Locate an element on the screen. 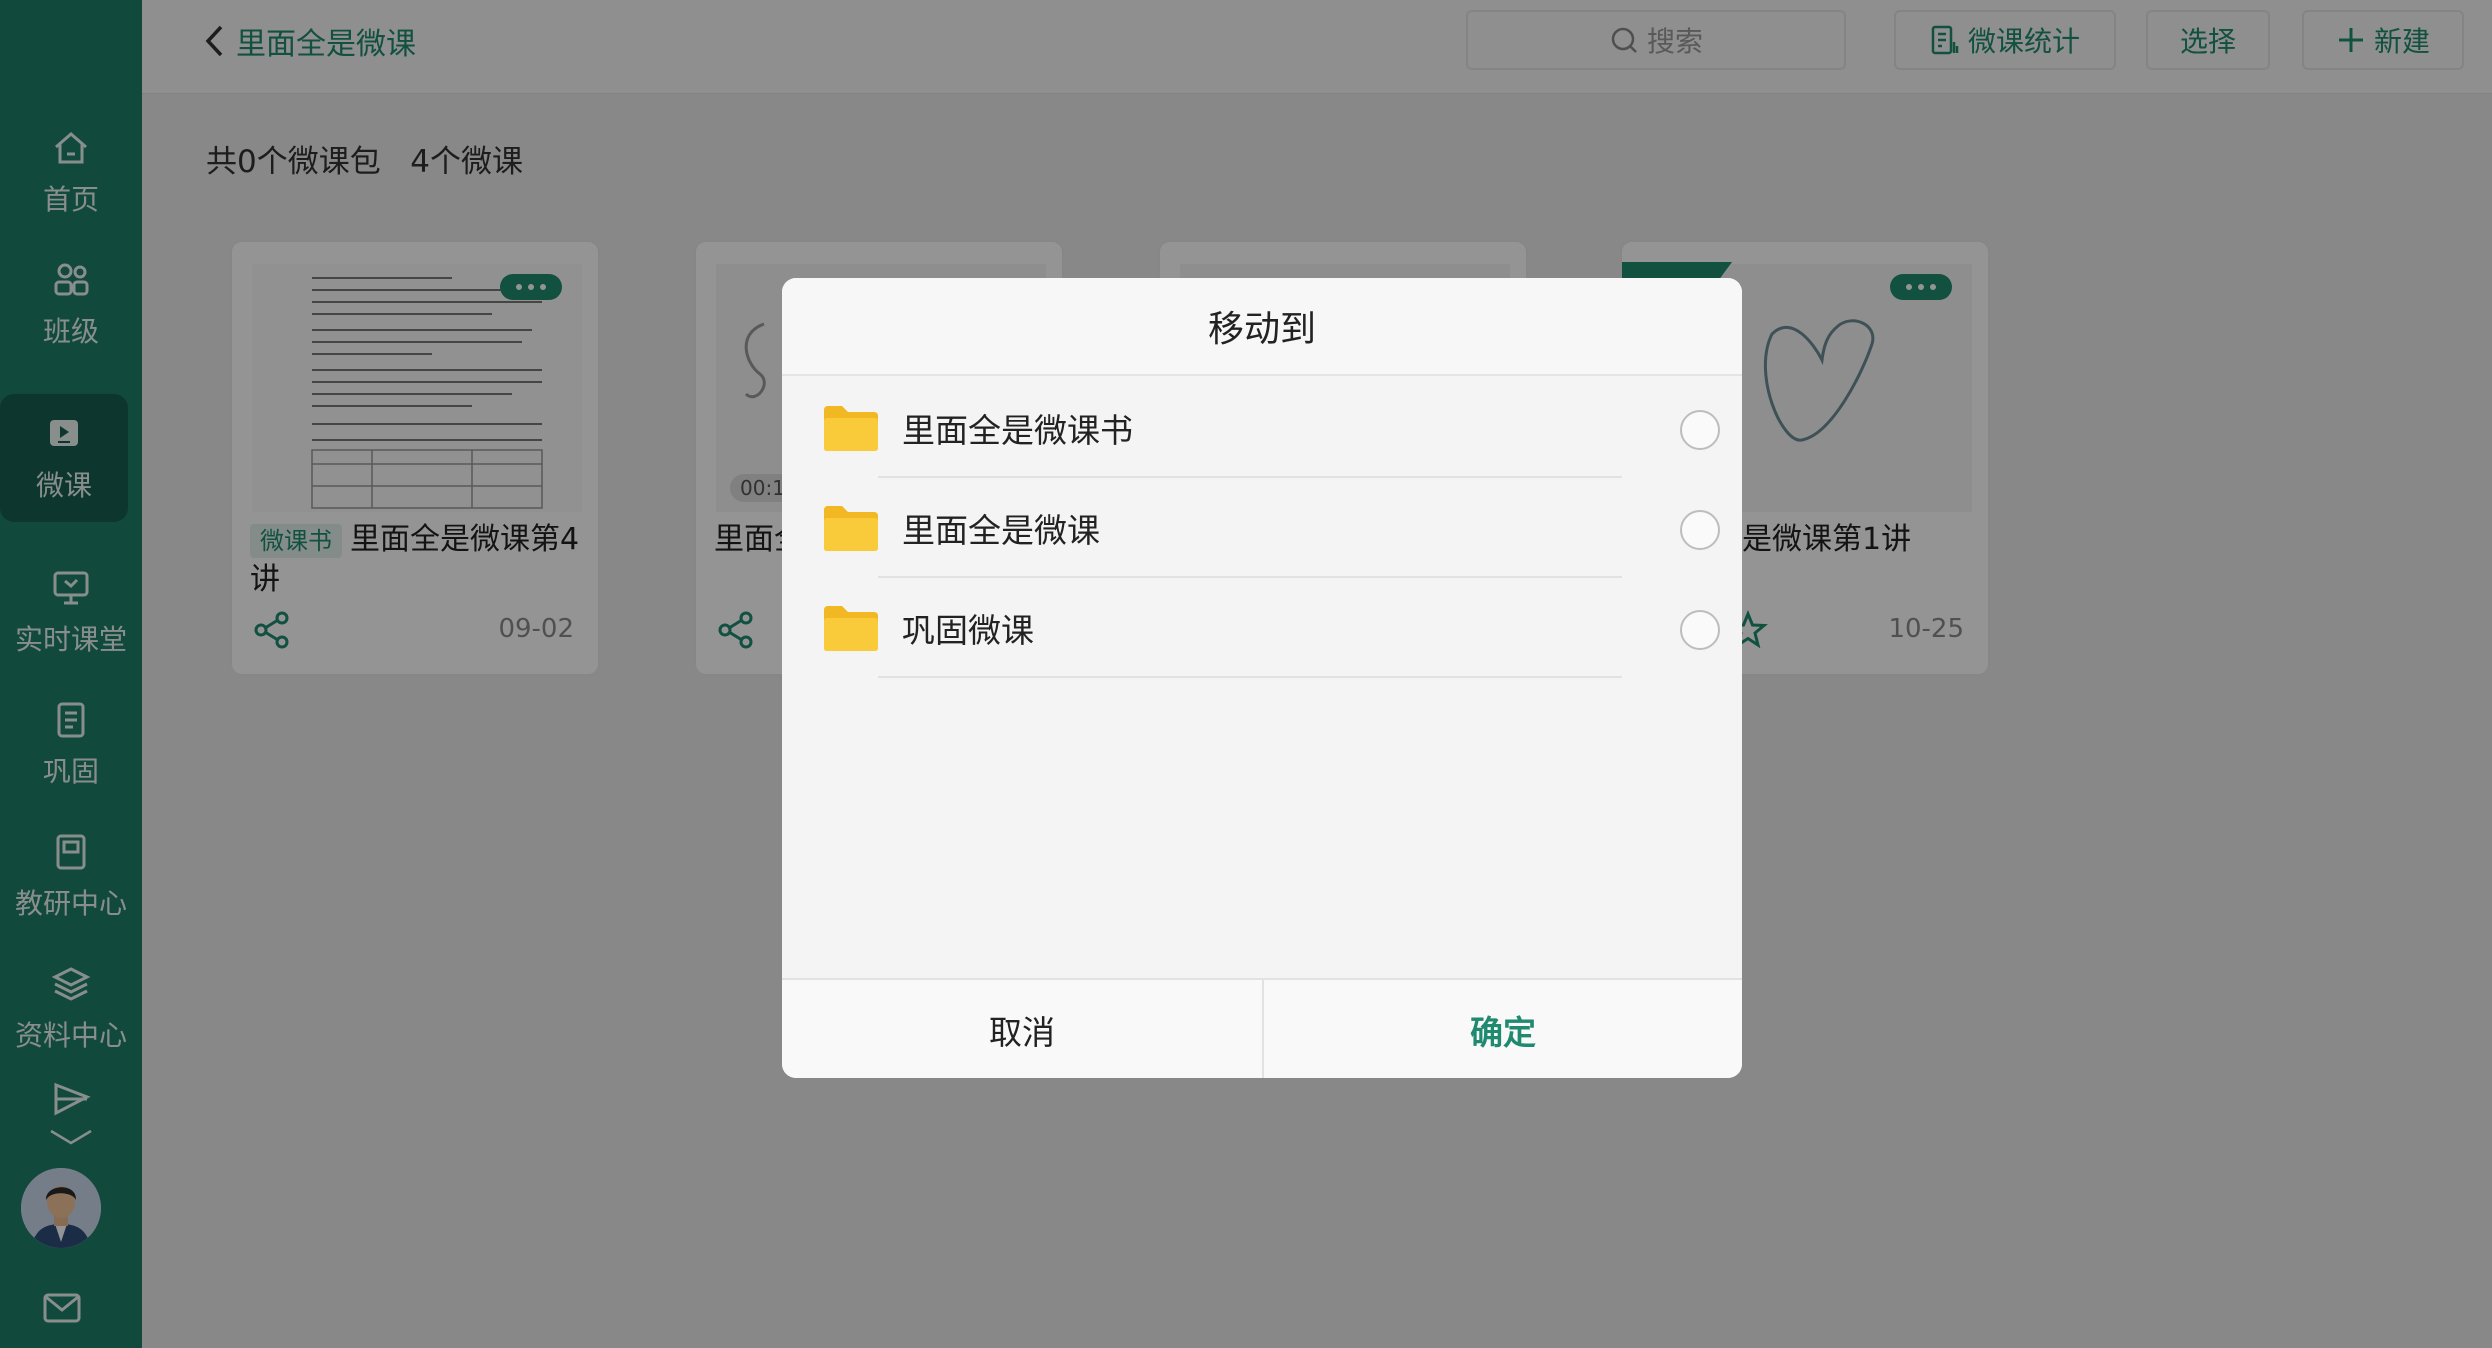 The image size is (2492, 1348). cancel-button: 取消 is located at coordinates (1022, 1029).